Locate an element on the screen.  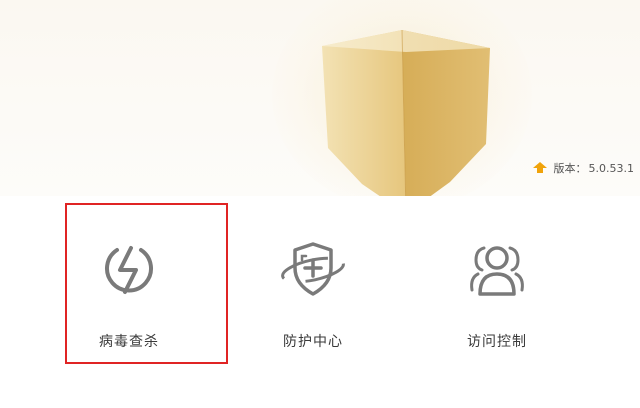
protection-center-label: 防护中心 is located at coordinates (313, 342).